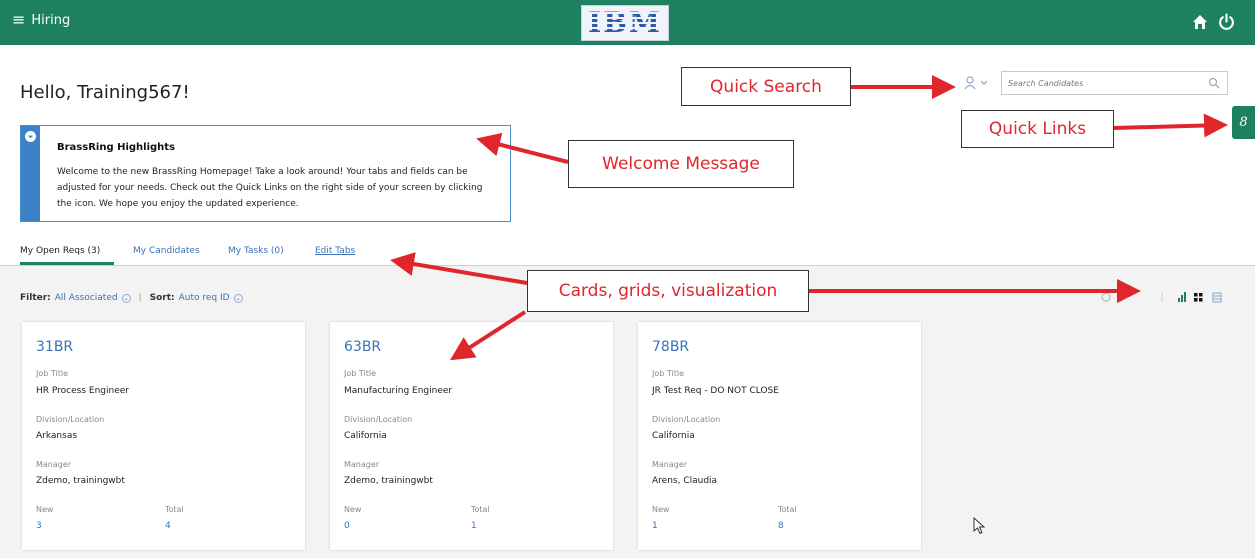  I want to click on req-card-id: 78BR, so click(670, 347).